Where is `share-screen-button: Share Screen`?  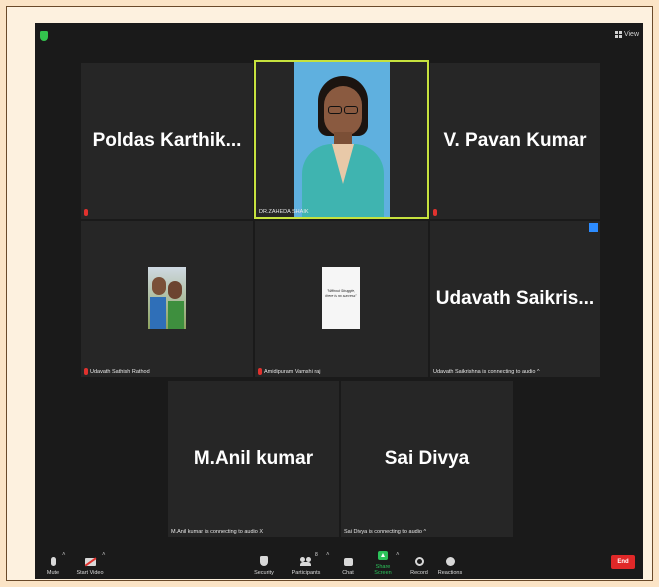
share-screen-button: Share Screen is located at coordinates (383, 563).